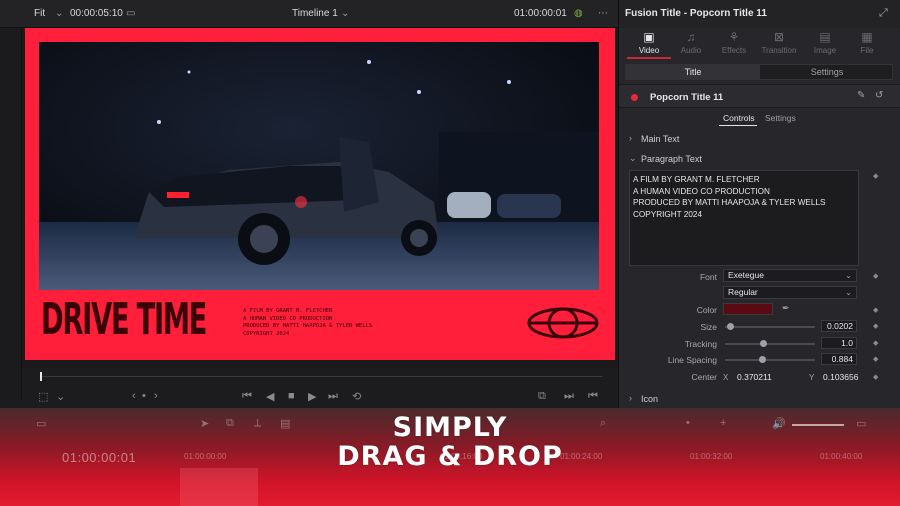 The image size is (900, 506). I want to click on tracking-slider-knob, so click(763, 343).